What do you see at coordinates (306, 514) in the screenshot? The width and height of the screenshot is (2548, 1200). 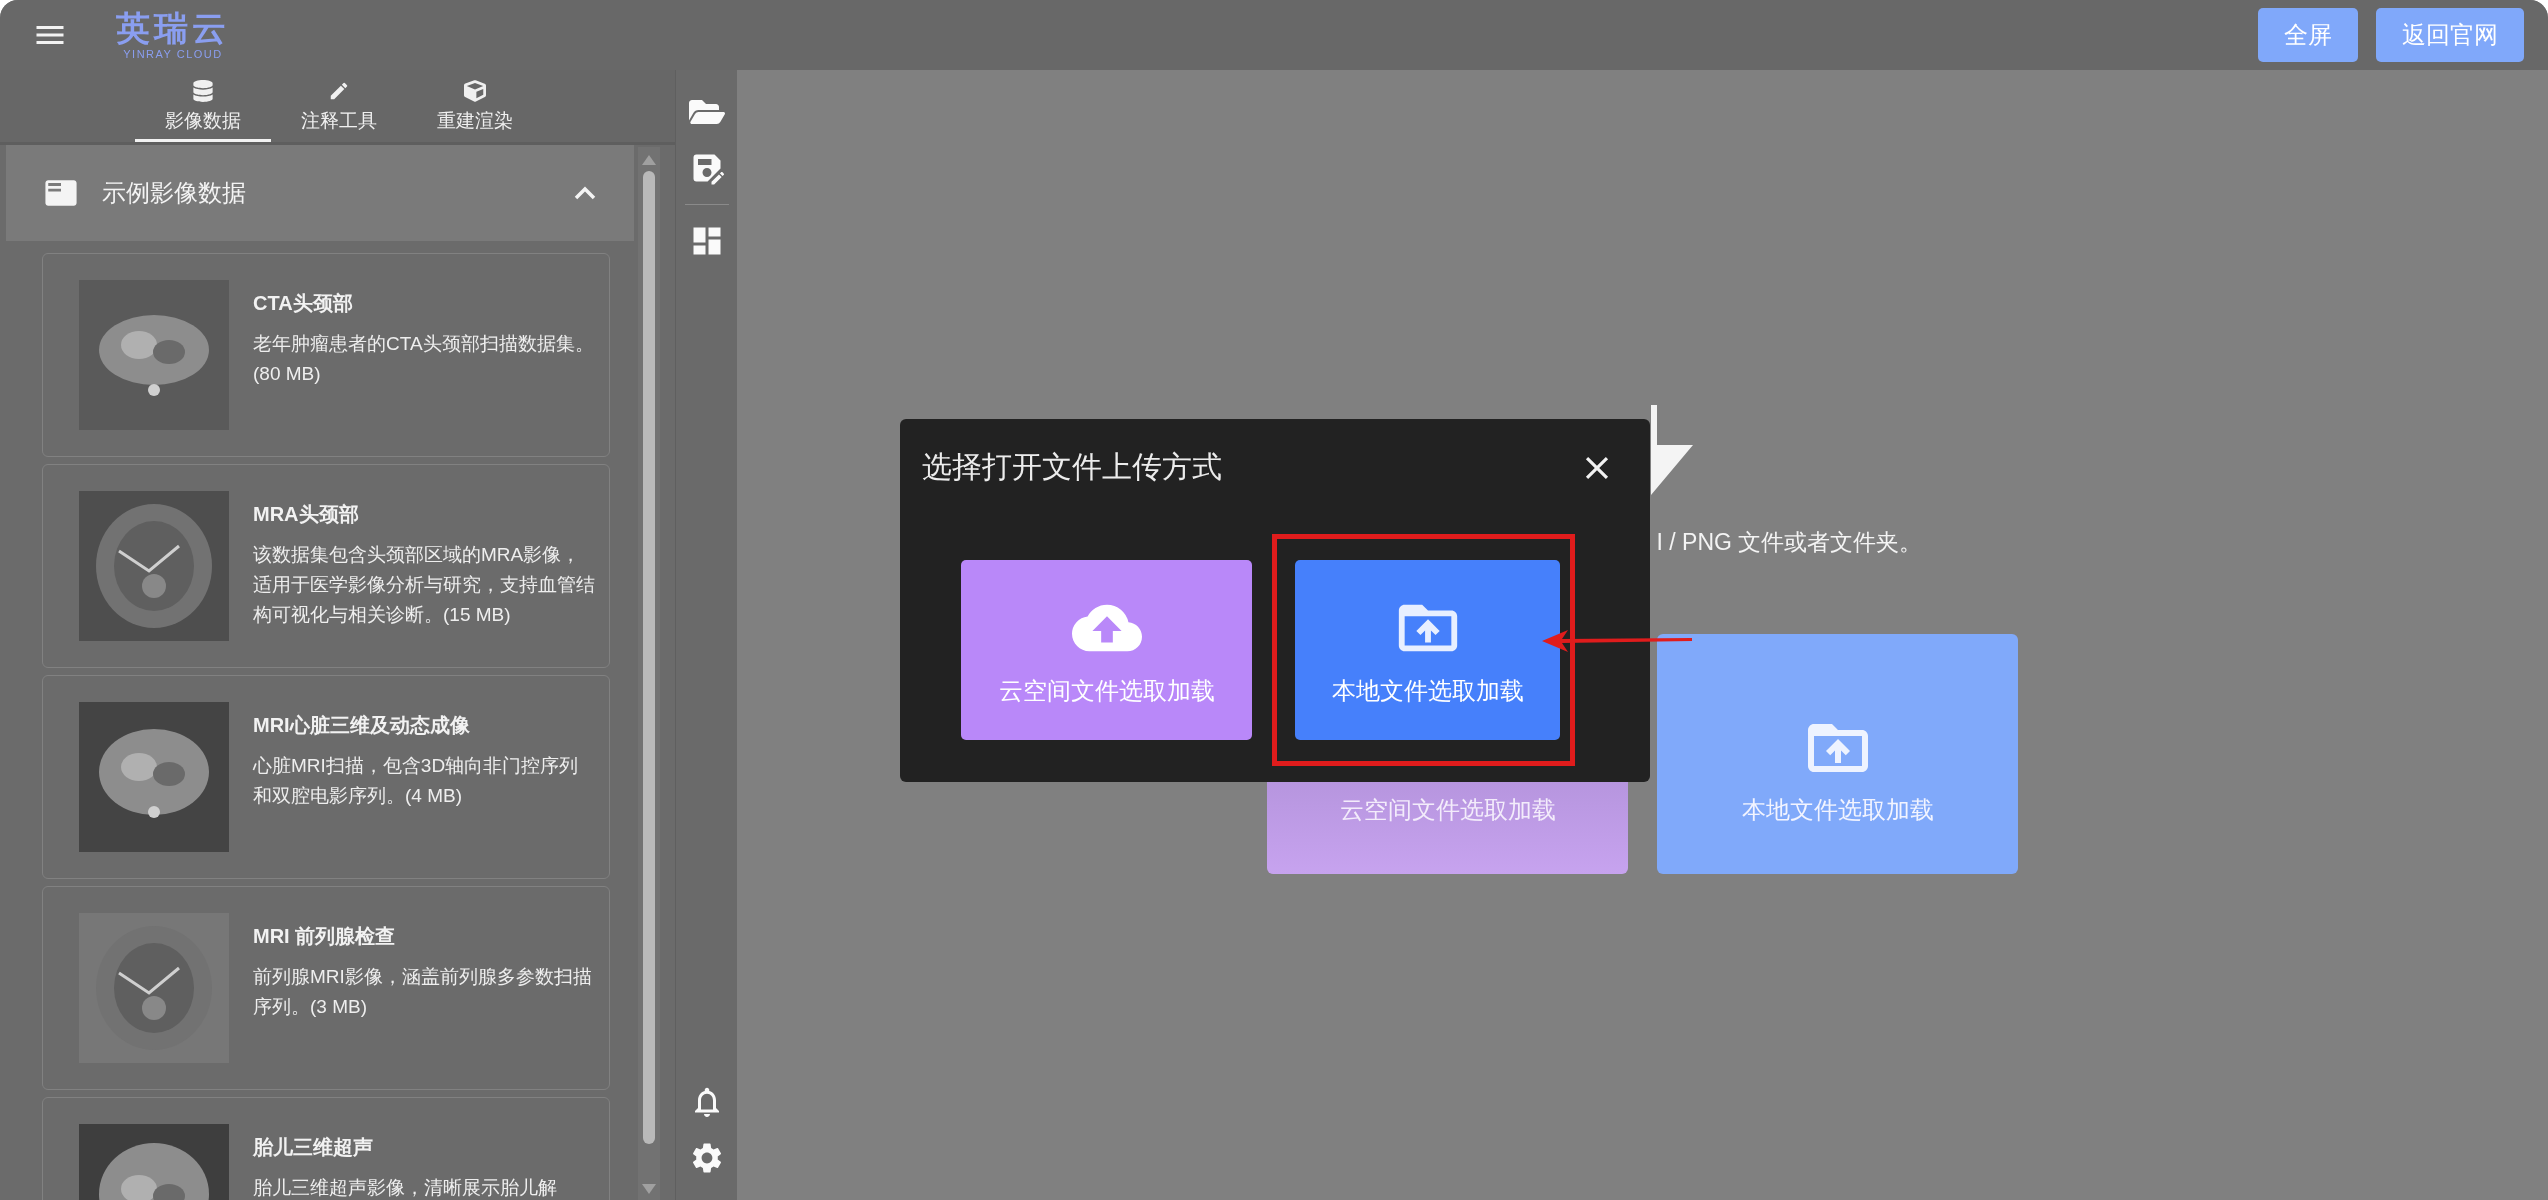 I see `dataset-title: MRA头颈部` at bounding box center [306, 514].